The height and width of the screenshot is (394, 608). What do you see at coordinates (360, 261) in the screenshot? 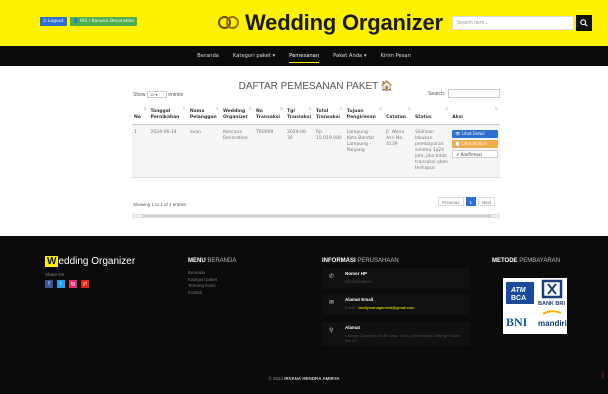
I see `footer-info-title: INFORMASI PERUSAHAAN` at bounding box center [360, 261].